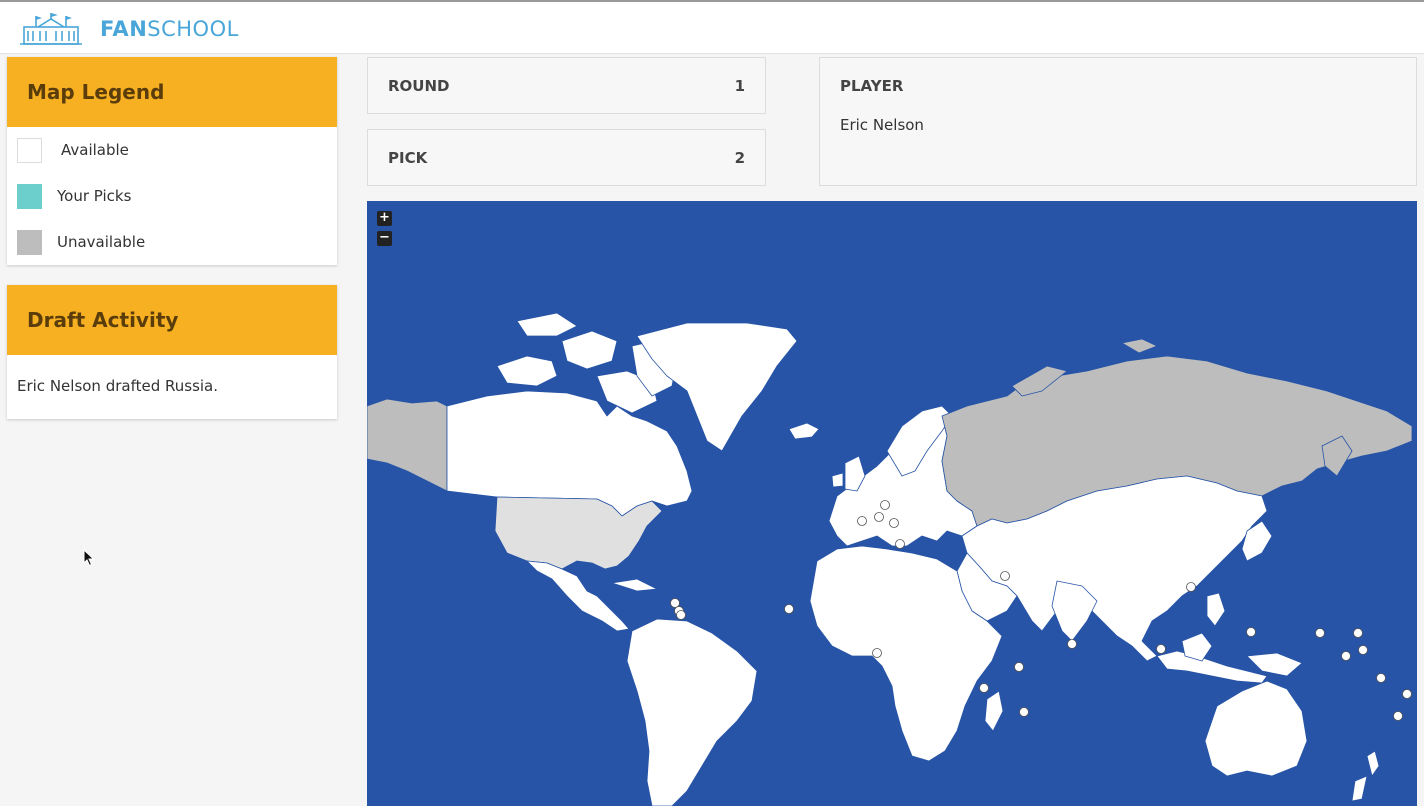  Describe the element at coordinates (29, 150) in the screenshot. I see `available-swatch` at that location.